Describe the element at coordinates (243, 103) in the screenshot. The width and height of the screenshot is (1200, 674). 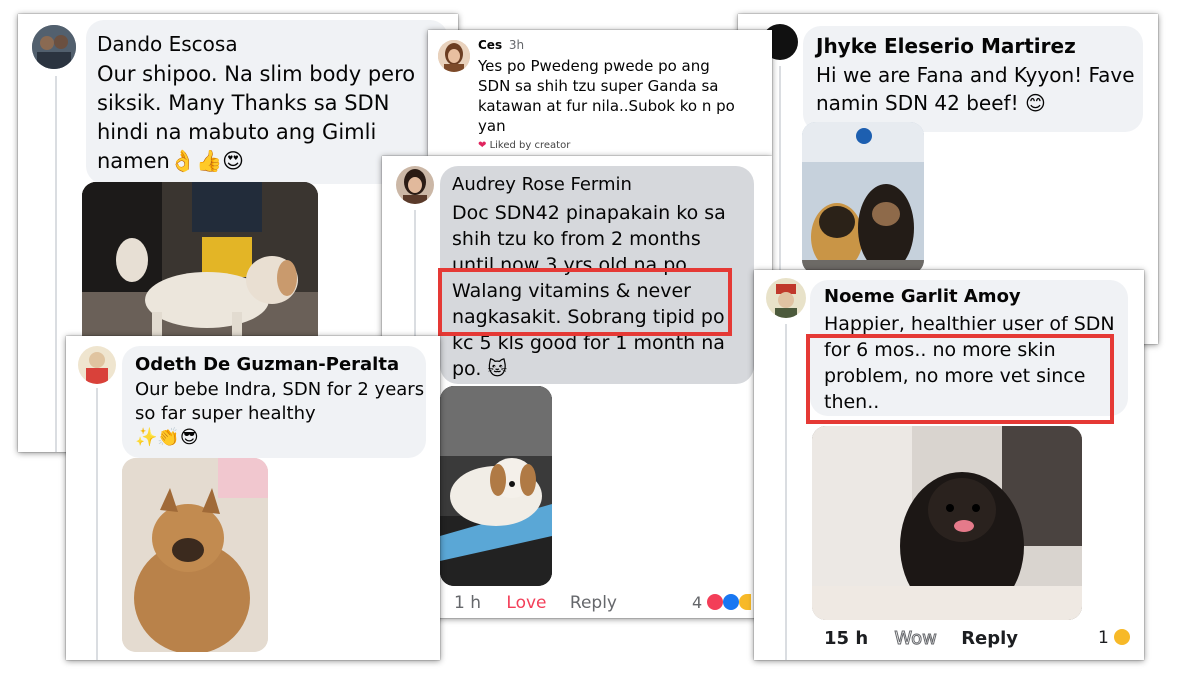
I see `comment-line: siksik. Many Thanks sa SDN` at that location.